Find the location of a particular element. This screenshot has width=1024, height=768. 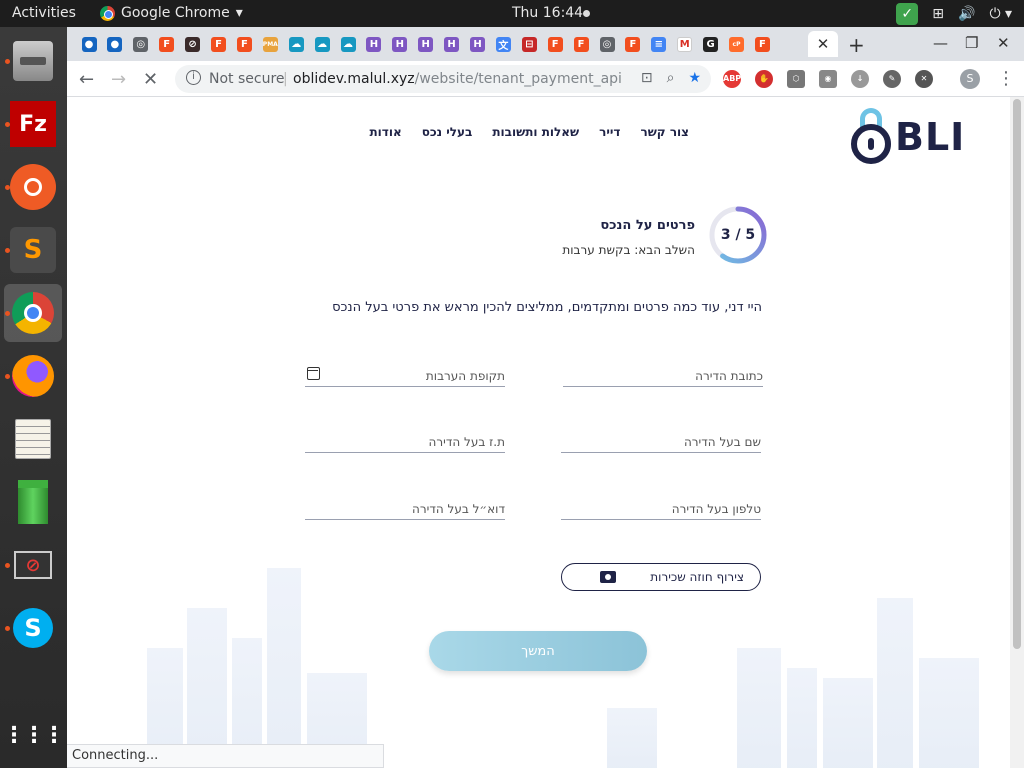

back-button: ← is located at coordinates (86, 79).